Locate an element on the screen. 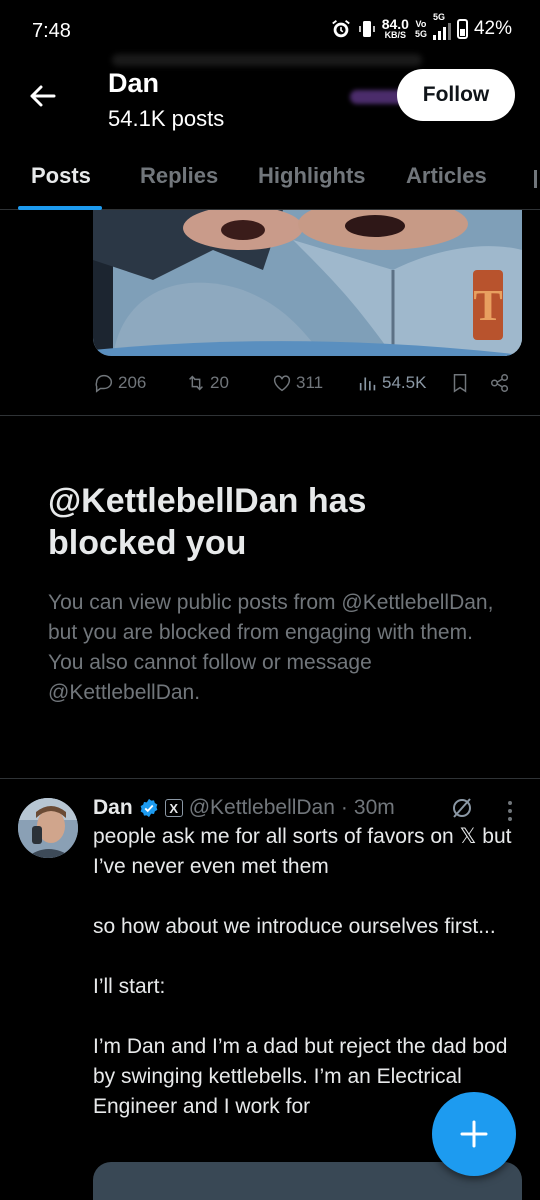 This screenshot has width=540, height=1200. compose-button is located at coordinates (474, 1134).